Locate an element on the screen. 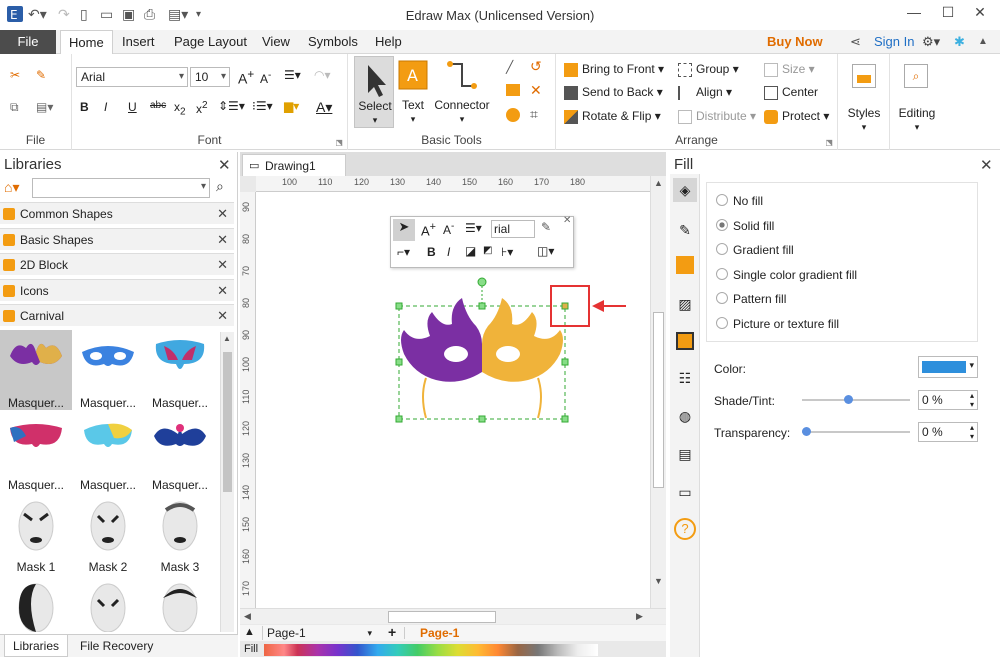  superscript-icon: x2 is located at coordinates (202, 108).